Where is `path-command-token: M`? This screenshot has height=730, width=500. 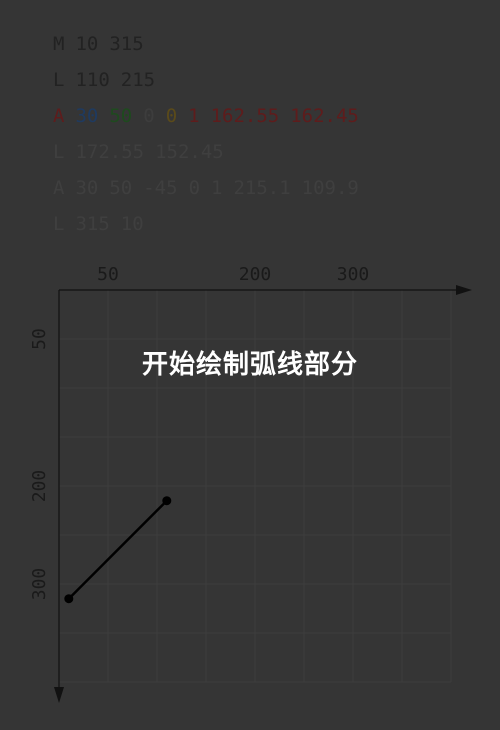 path-command-token: M is located at coordinates (59, 44).